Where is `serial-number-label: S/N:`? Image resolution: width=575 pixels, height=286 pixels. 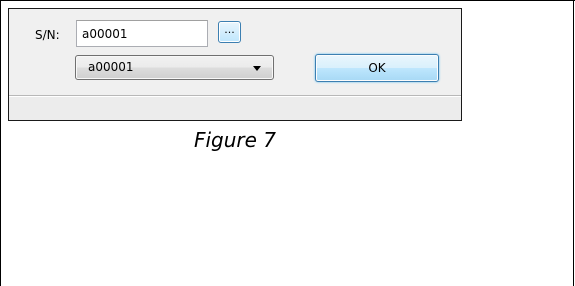
serial-number-label: S/N: is located at coordinates (47, 35).